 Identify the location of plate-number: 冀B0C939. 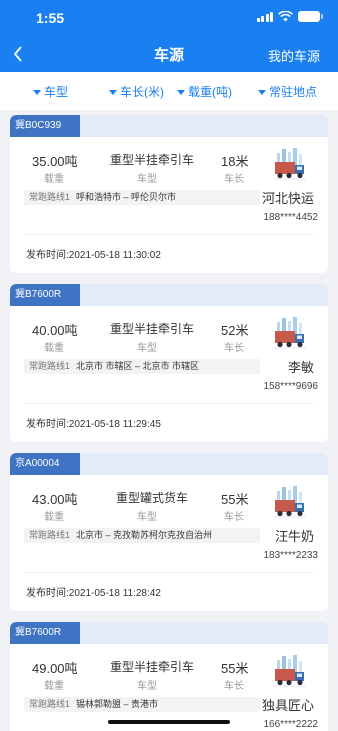
(45, 126).